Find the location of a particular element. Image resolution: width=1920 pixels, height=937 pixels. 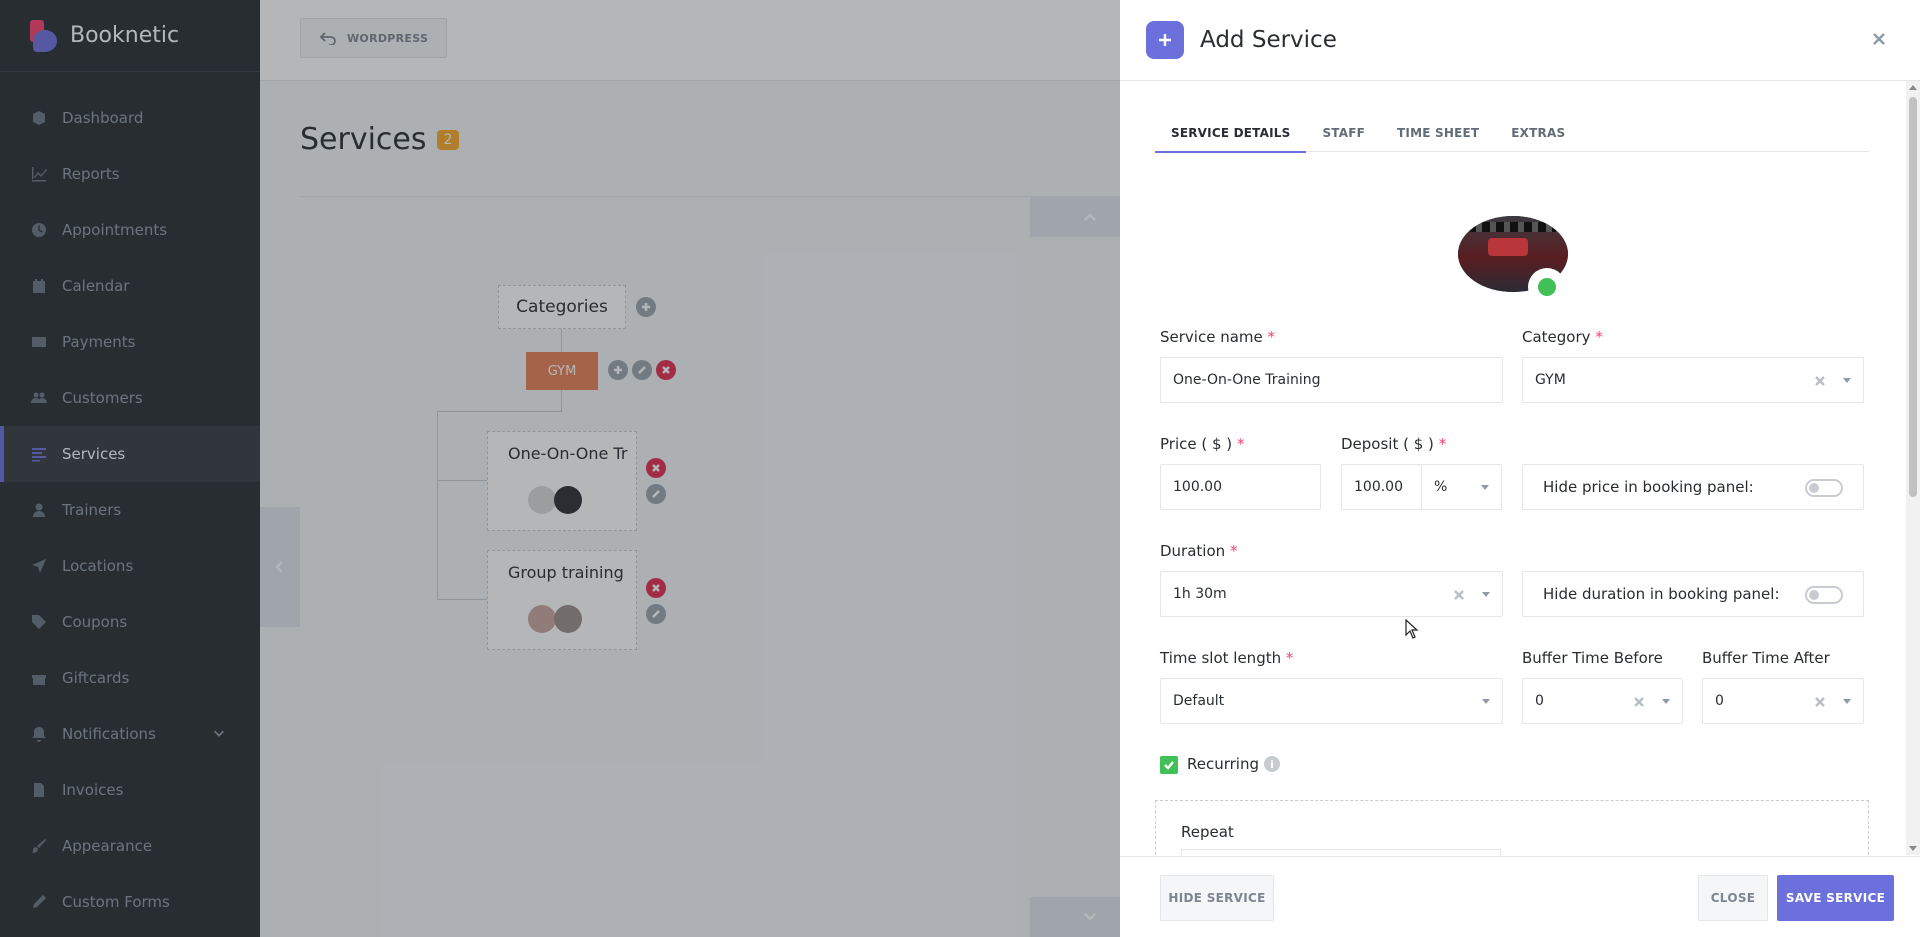

buffer-after-select: 0 is located at coordinates (1783, 701).